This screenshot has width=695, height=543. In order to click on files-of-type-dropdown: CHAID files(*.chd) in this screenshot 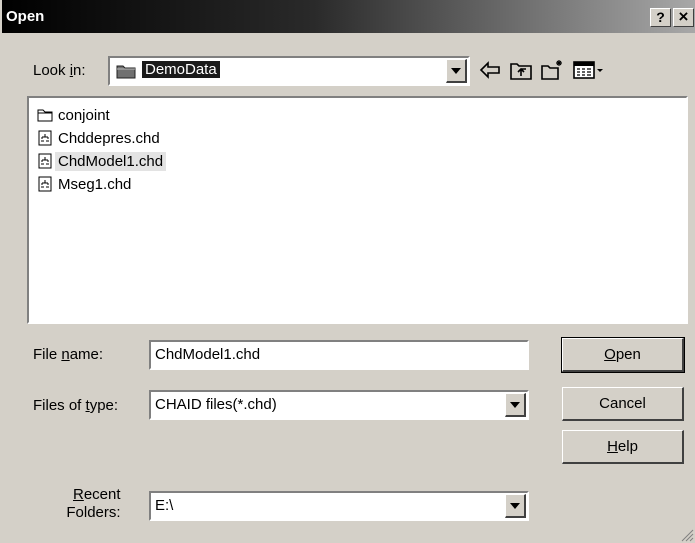, I will do `click(339, 405)`.